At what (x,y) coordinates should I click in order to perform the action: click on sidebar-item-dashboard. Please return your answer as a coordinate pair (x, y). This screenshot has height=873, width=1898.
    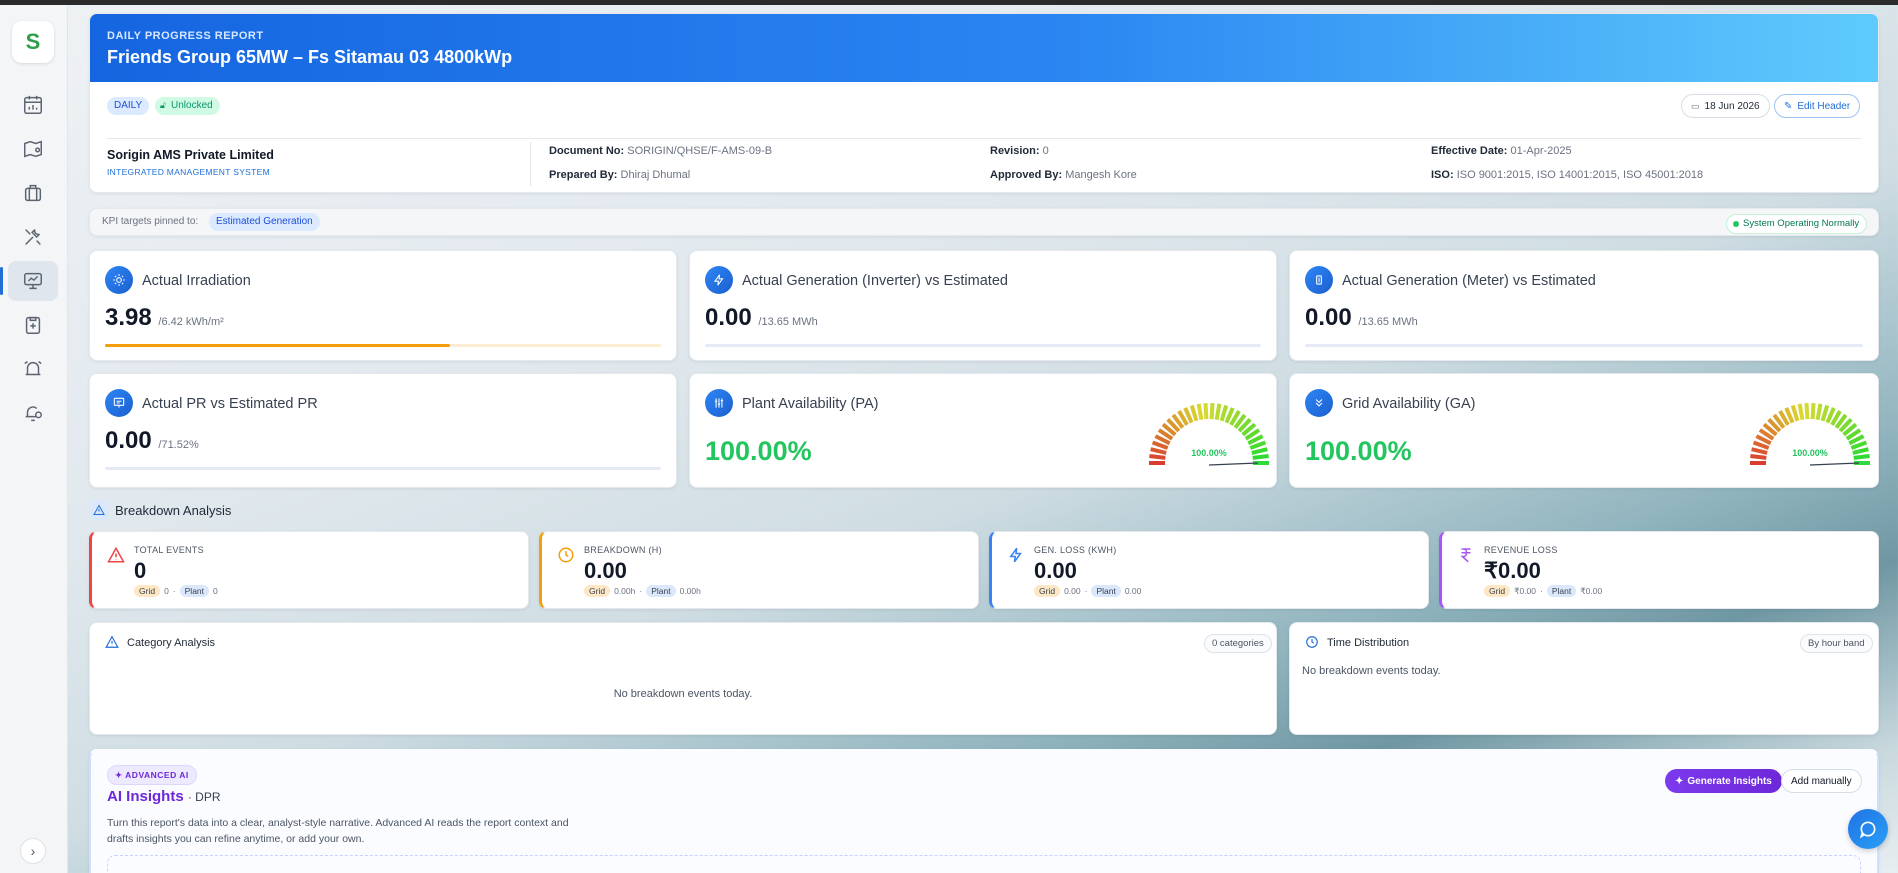
    Looking at the image, I should click on (33, 105).